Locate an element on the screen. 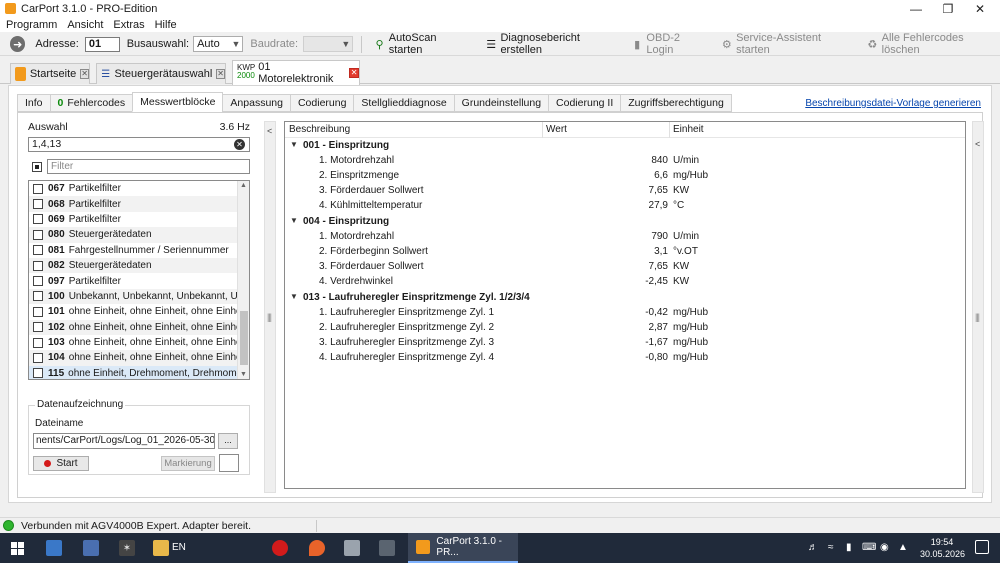 This screenshot has height=563, width=1000. obd2-login-button: ▮ OBD-2 Login is located at coordinates (669, 44).